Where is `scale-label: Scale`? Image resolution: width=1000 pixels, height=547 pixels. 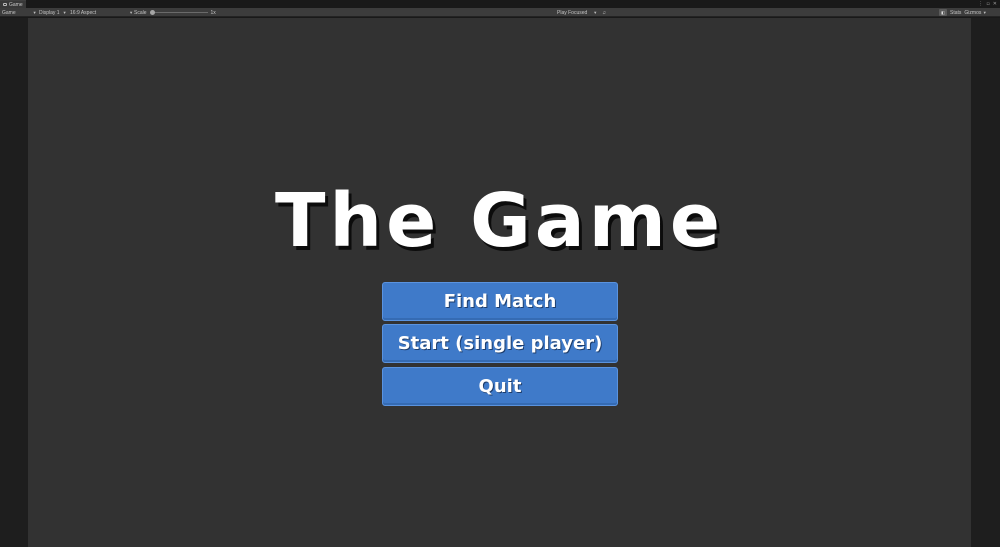
scale-label: Scale is located at coordinates (140, 12).